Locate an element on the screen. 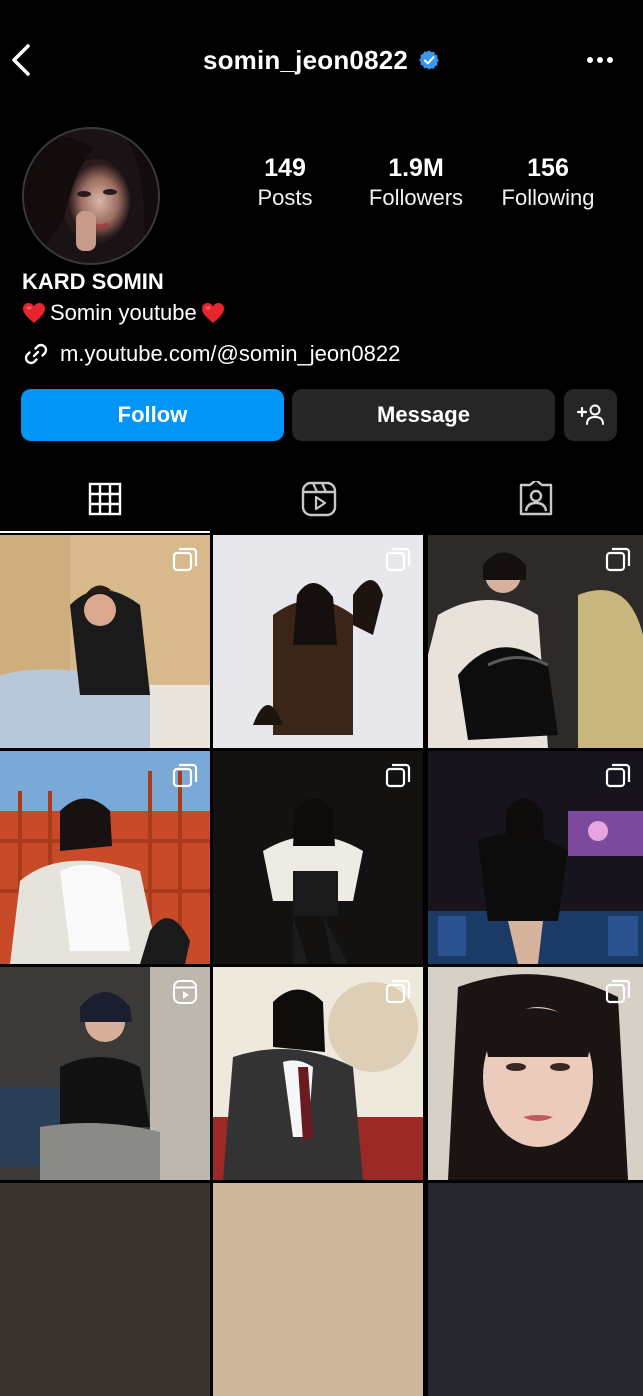 The height and width of the screenshot is (1396, 643). verified-badge-icon is located at coordinates (429, 60).